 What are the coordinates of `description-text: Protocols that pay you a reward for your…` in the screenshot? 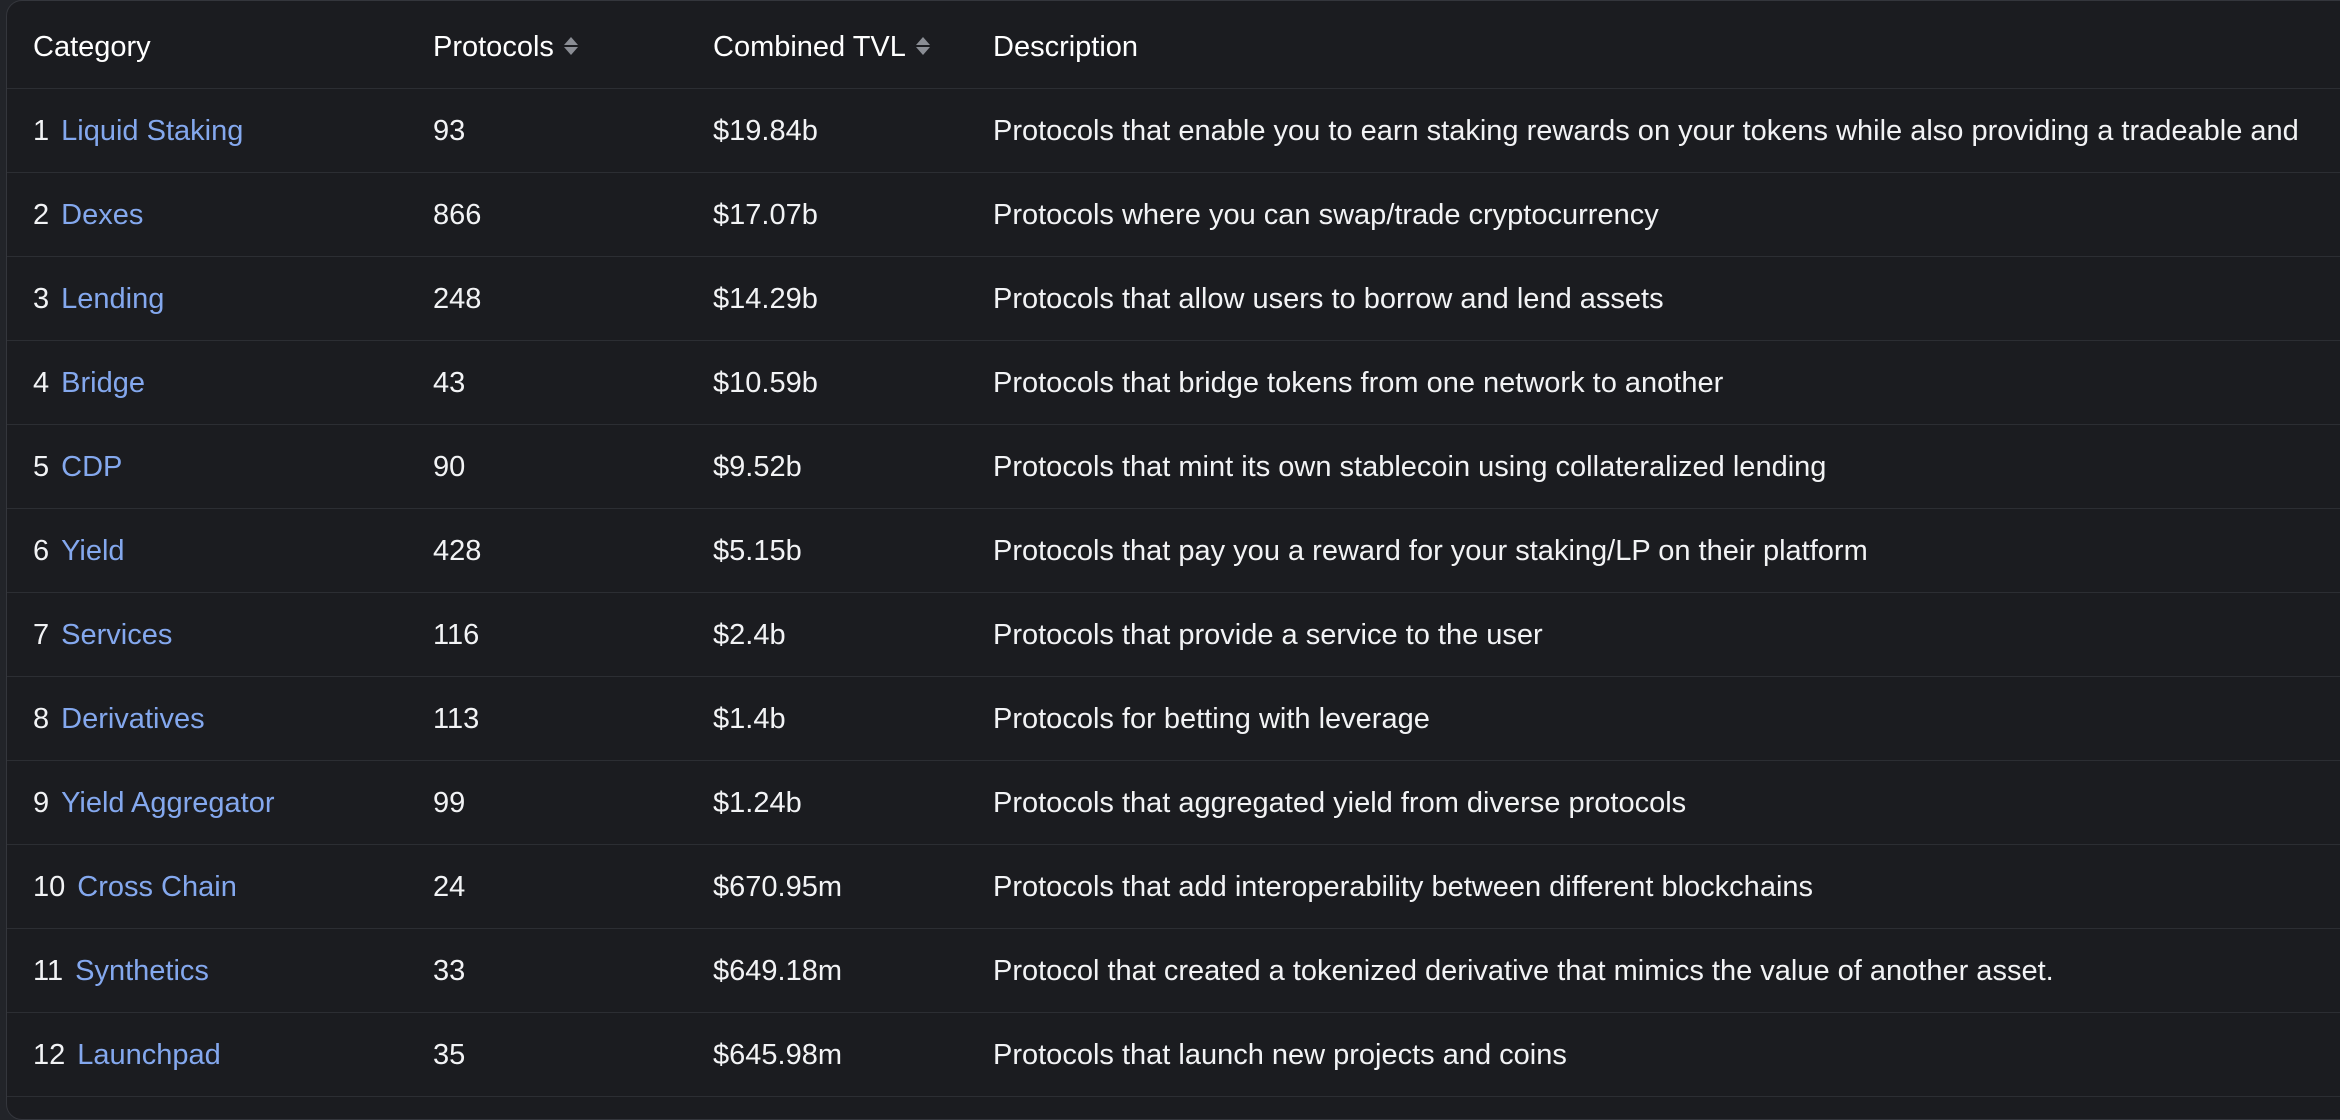 It's located at (1430, 551).